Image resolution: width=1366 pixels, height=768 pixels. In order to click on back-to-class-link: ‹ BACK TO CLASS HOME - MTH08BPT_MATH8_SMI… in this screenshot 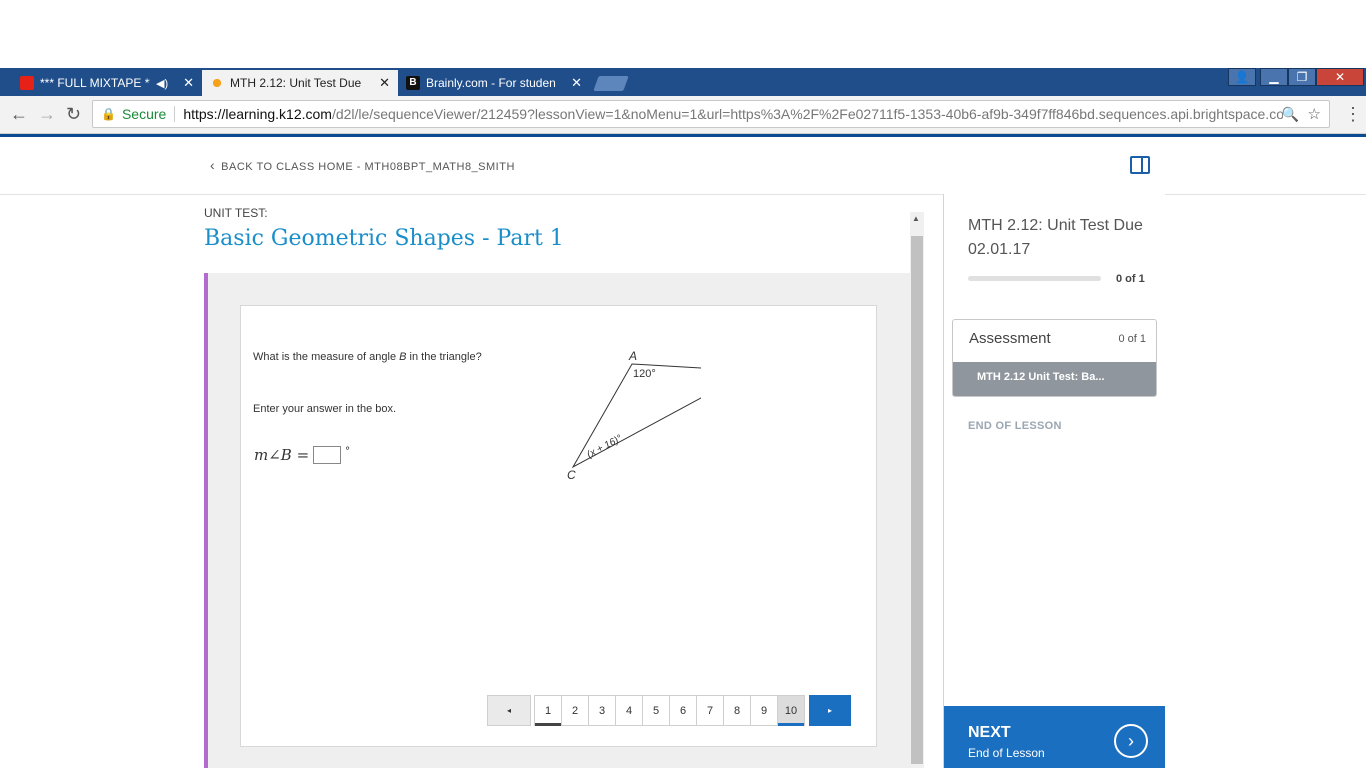, I will do `click(362, 165)`.